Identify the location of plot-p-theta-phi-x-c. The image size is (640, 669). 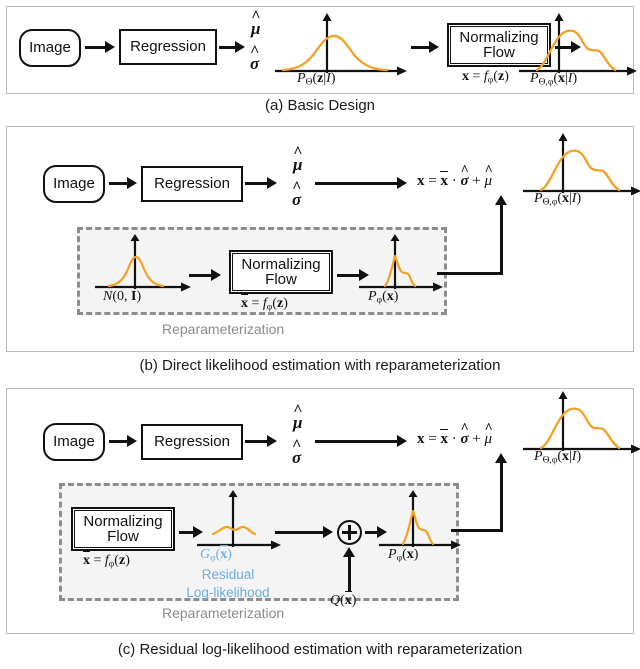
(581, 423).